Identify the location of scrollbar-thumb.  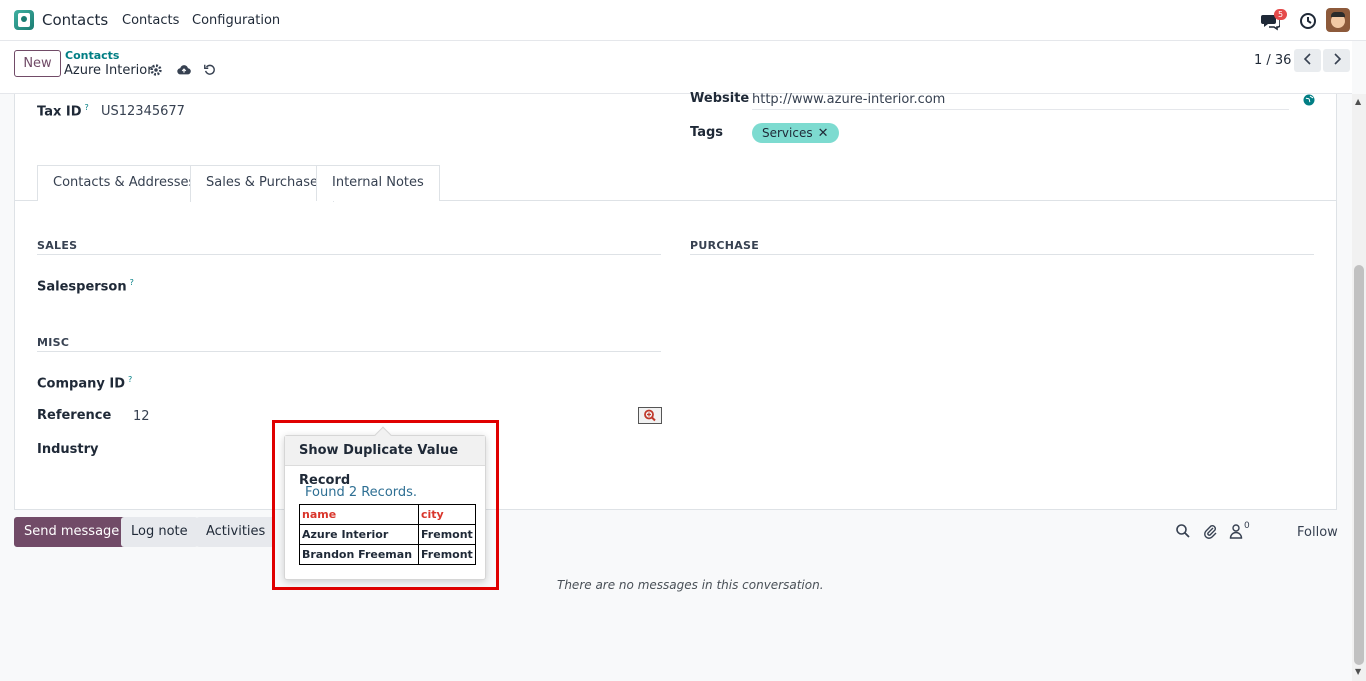
(1359, 465).